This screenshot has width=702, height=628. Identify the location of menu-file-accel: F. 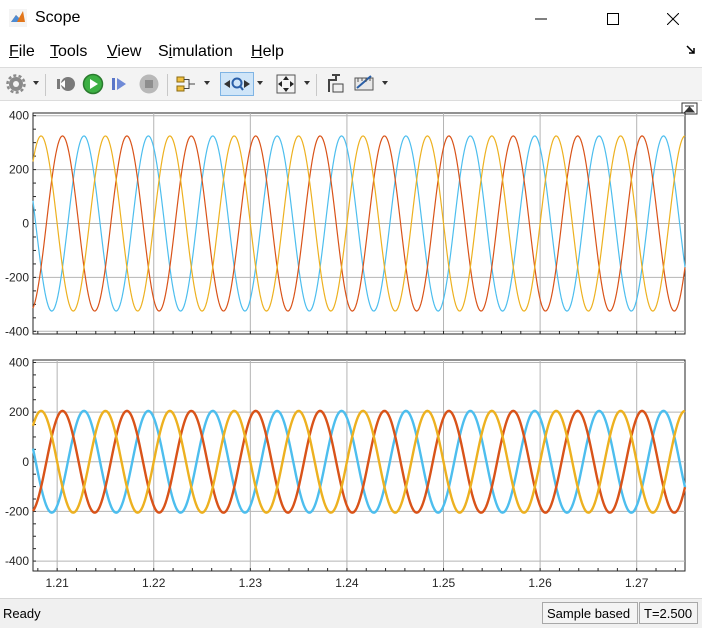
(14, 51).